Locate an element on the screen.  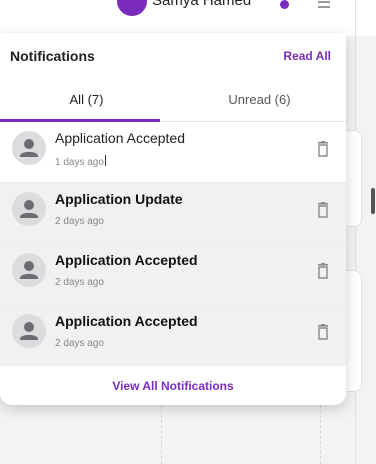
tab-all: All (7) is located at coordinates (86, 101).